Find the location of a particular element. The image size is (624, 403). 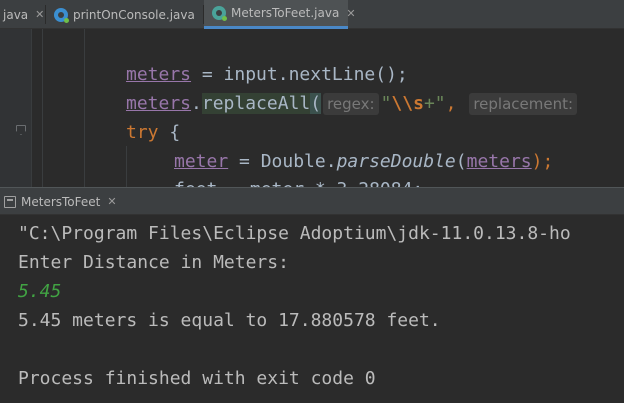

code-text: ); is located at coordinates (542, 161).